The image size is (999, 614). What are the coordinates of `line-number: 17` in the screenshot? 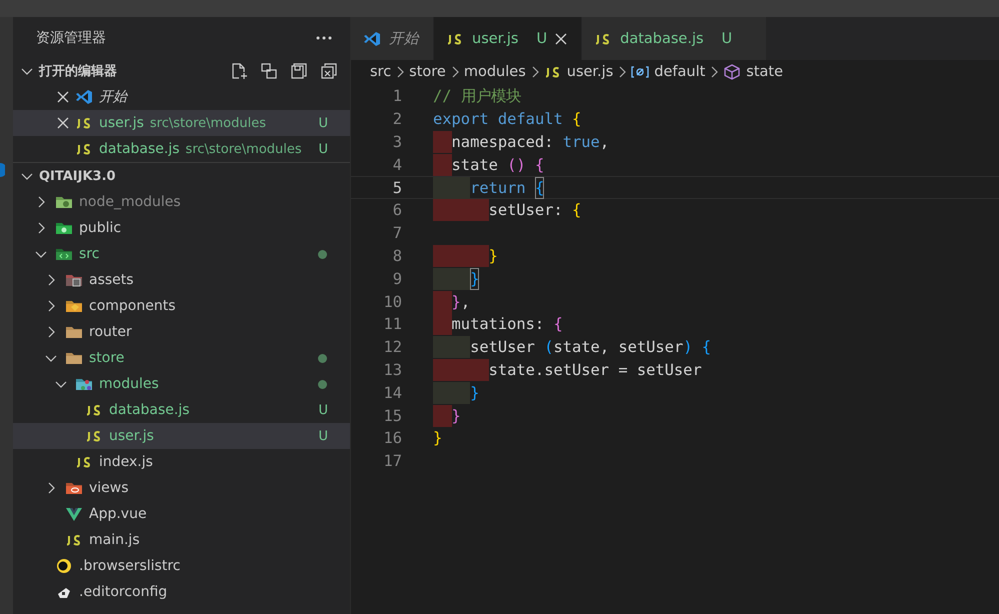 It's located at (392, 461).